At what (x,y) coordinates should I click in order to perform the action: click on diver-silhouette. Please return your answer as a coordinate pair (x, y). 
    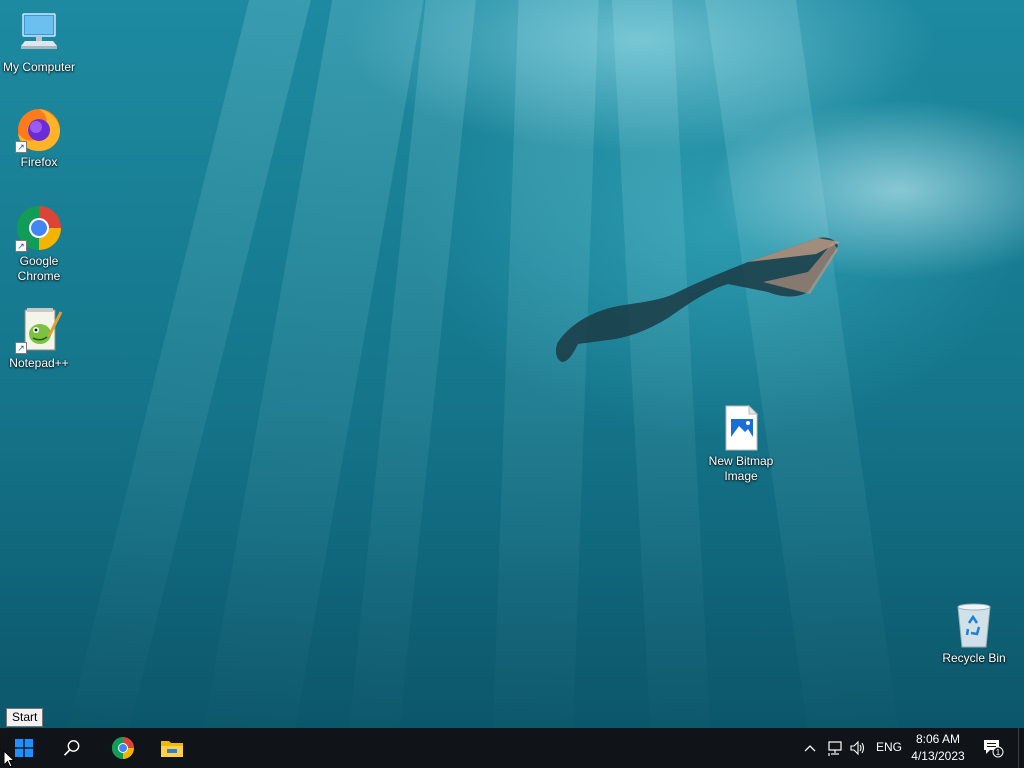
    Looking at the image, I should click on (697, 299).